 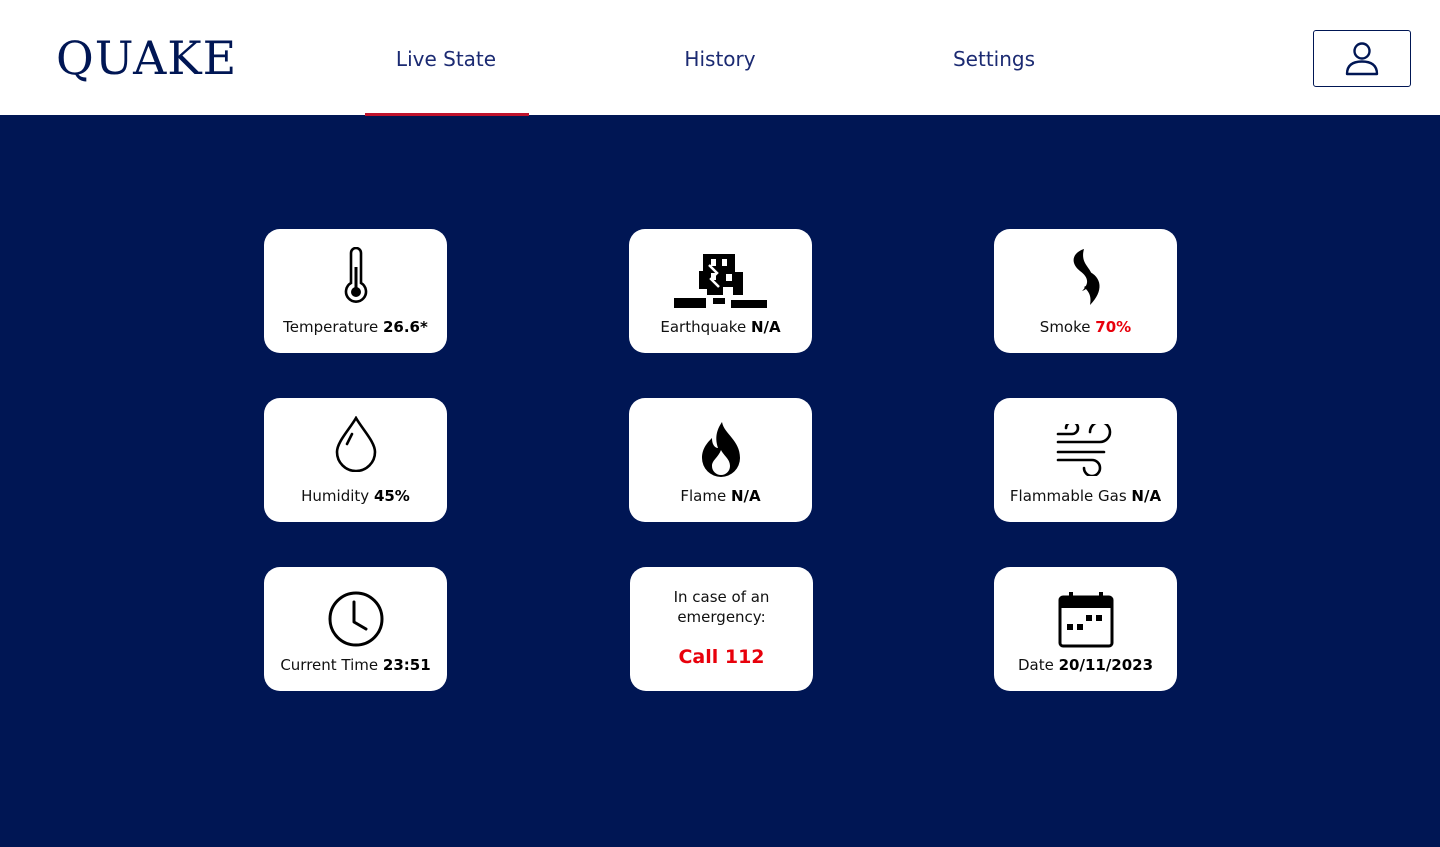 I want to click on smoke-reading: Smoke 70%, so click(x=1085, y=327).